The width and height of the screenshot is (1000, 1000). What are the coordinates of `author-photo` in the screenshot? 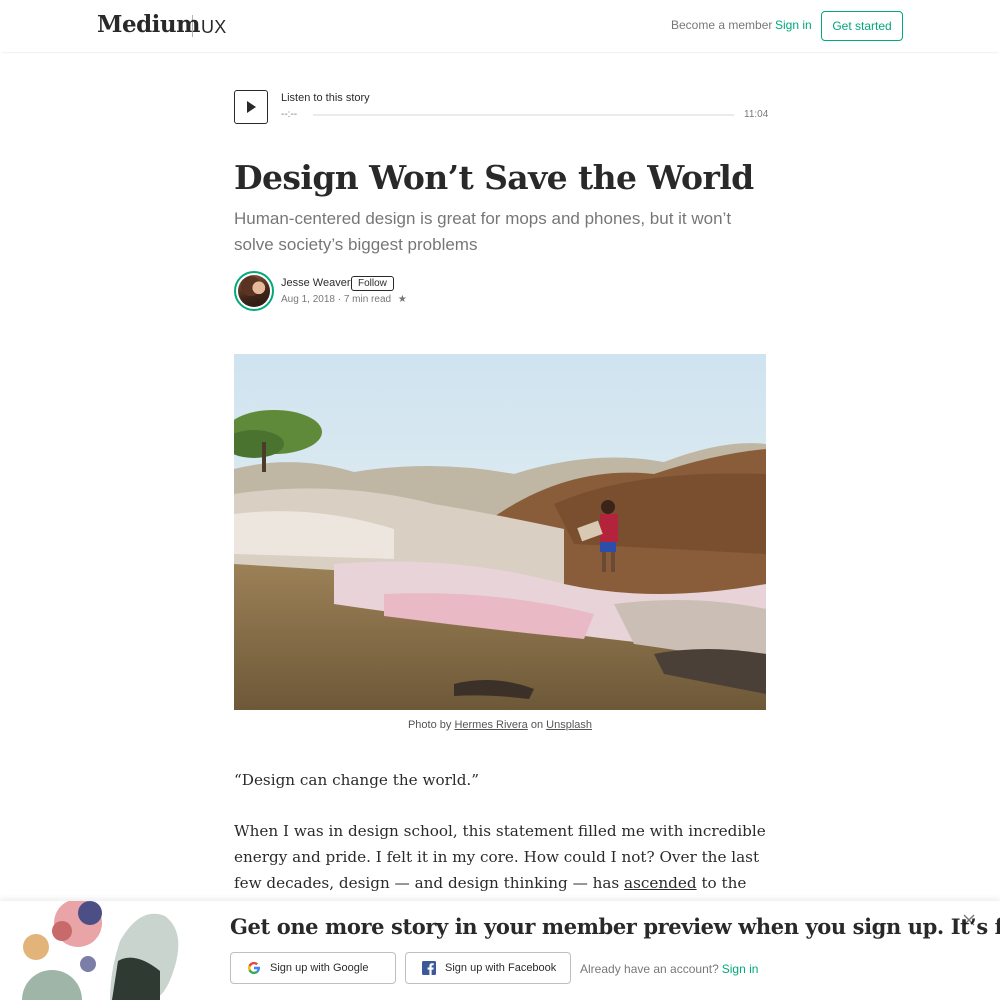 It's located at (254, 291).